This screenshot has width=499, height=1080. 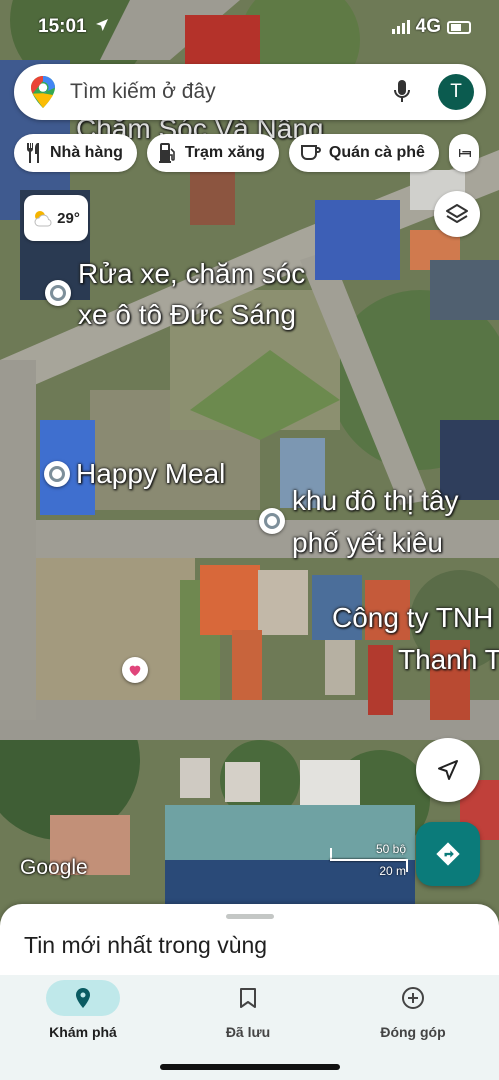 I want to click on search-input: Tìm kiếm ở đây, so click(x=230, y=92).